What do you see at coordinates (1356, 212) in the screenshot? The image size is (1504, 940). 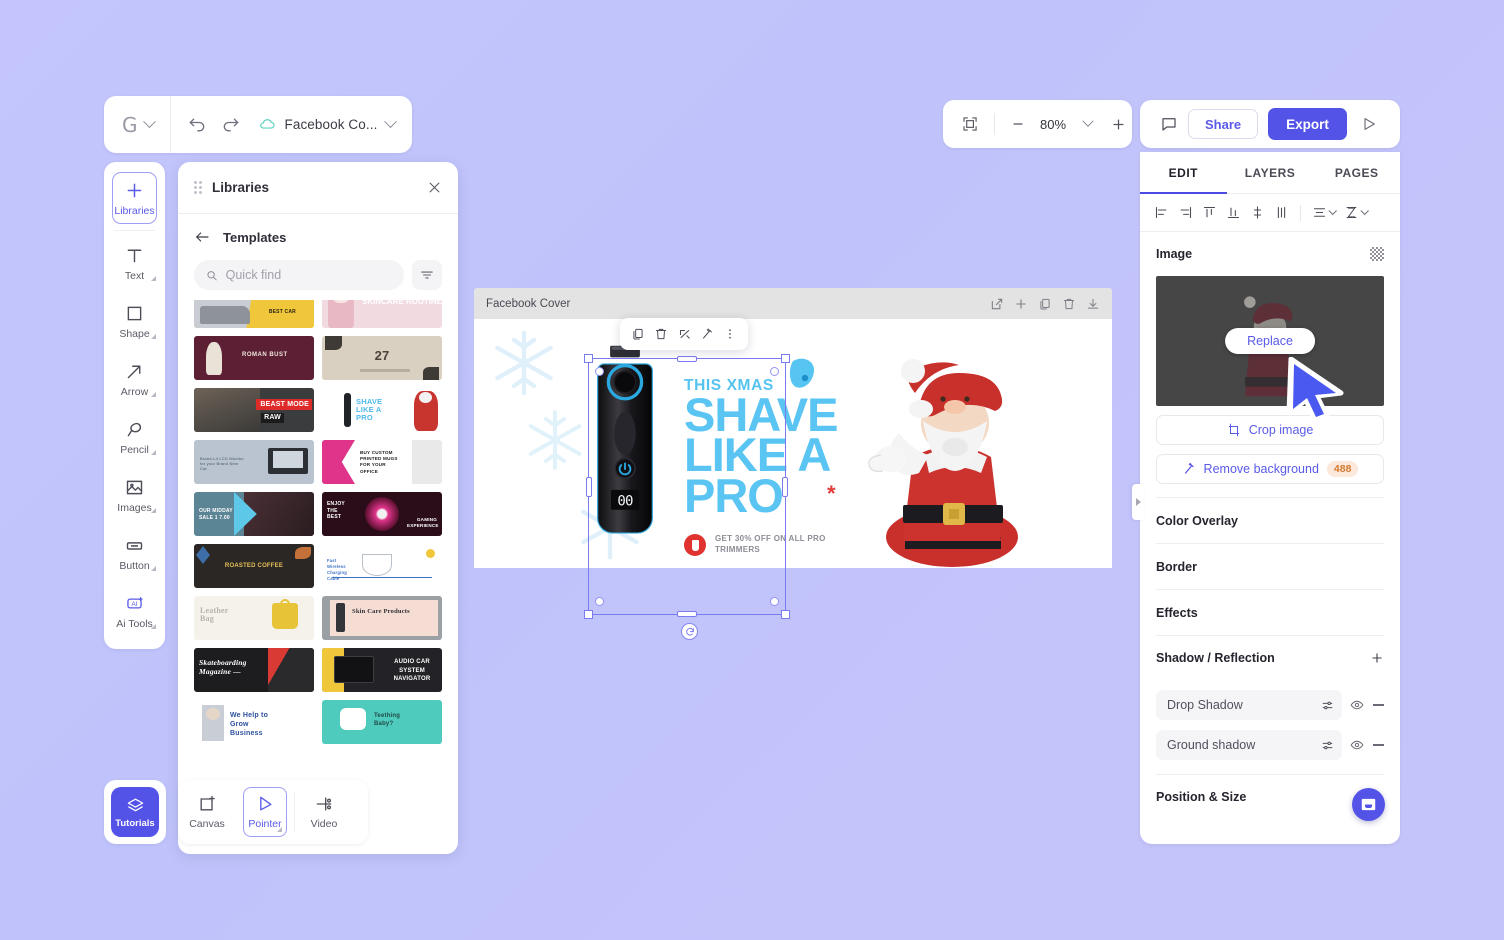 I see `arrange-menu-button` at bounding box center [1356, 212].